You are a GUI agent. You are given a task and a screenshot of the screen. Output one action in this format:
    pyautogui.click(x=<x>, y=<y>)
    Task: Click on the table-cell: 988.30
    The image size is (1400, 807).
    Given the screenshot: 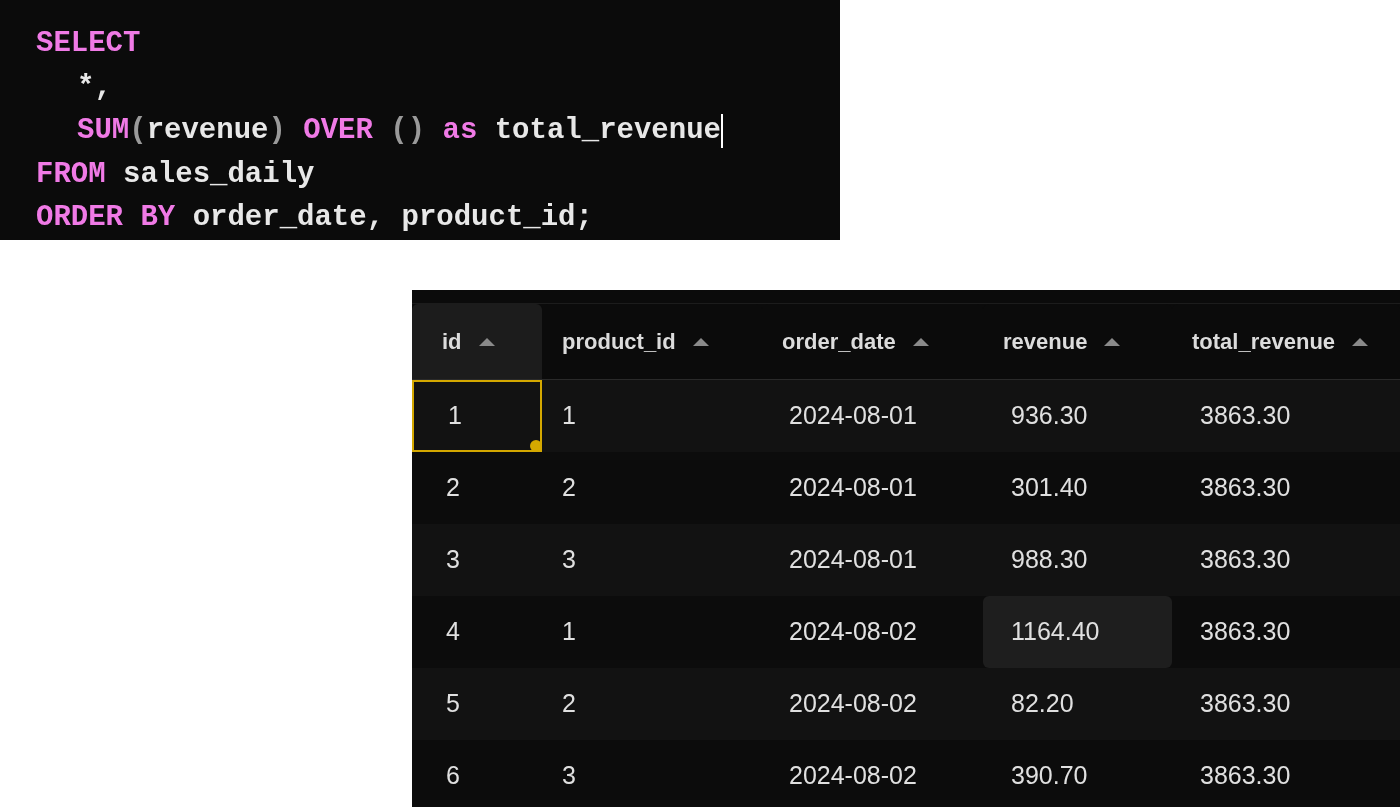 What is the action you would take?
    pyautogui.click(x=1077, y=559)
    